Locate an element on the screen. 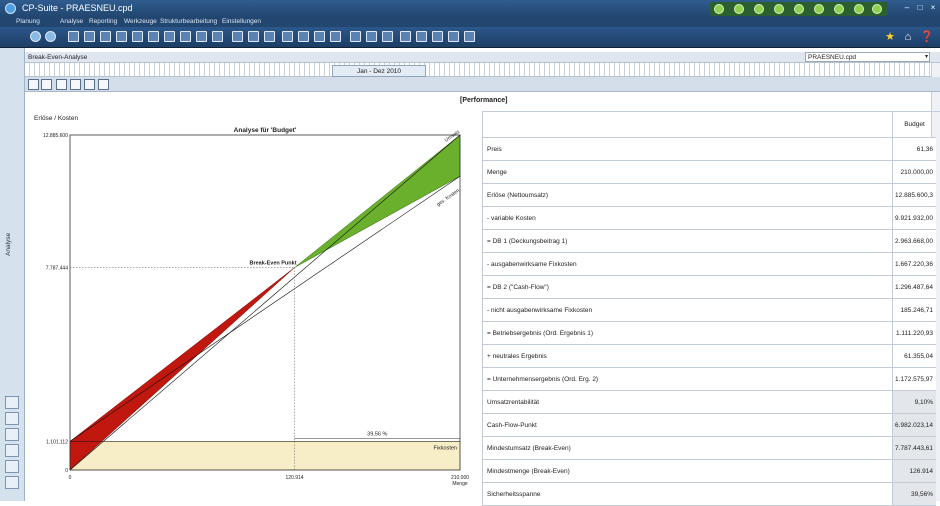 This screenshot has height=506, width=940. divide-icon is located at coordinates (185, 36).